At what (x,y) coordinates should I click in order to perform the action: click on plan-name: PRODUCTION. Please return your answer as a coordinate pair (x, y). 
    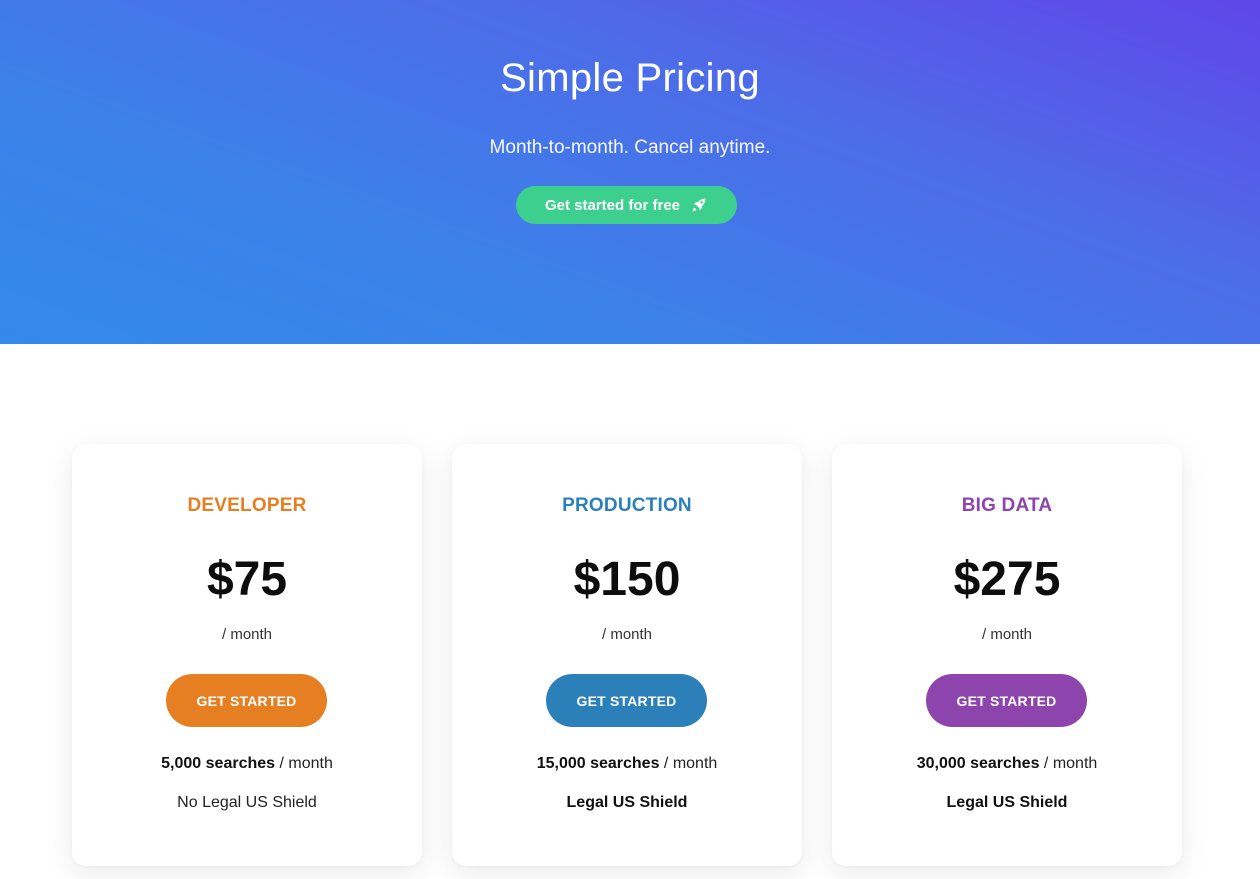
    Looking at the image, I should click on (627, 505).